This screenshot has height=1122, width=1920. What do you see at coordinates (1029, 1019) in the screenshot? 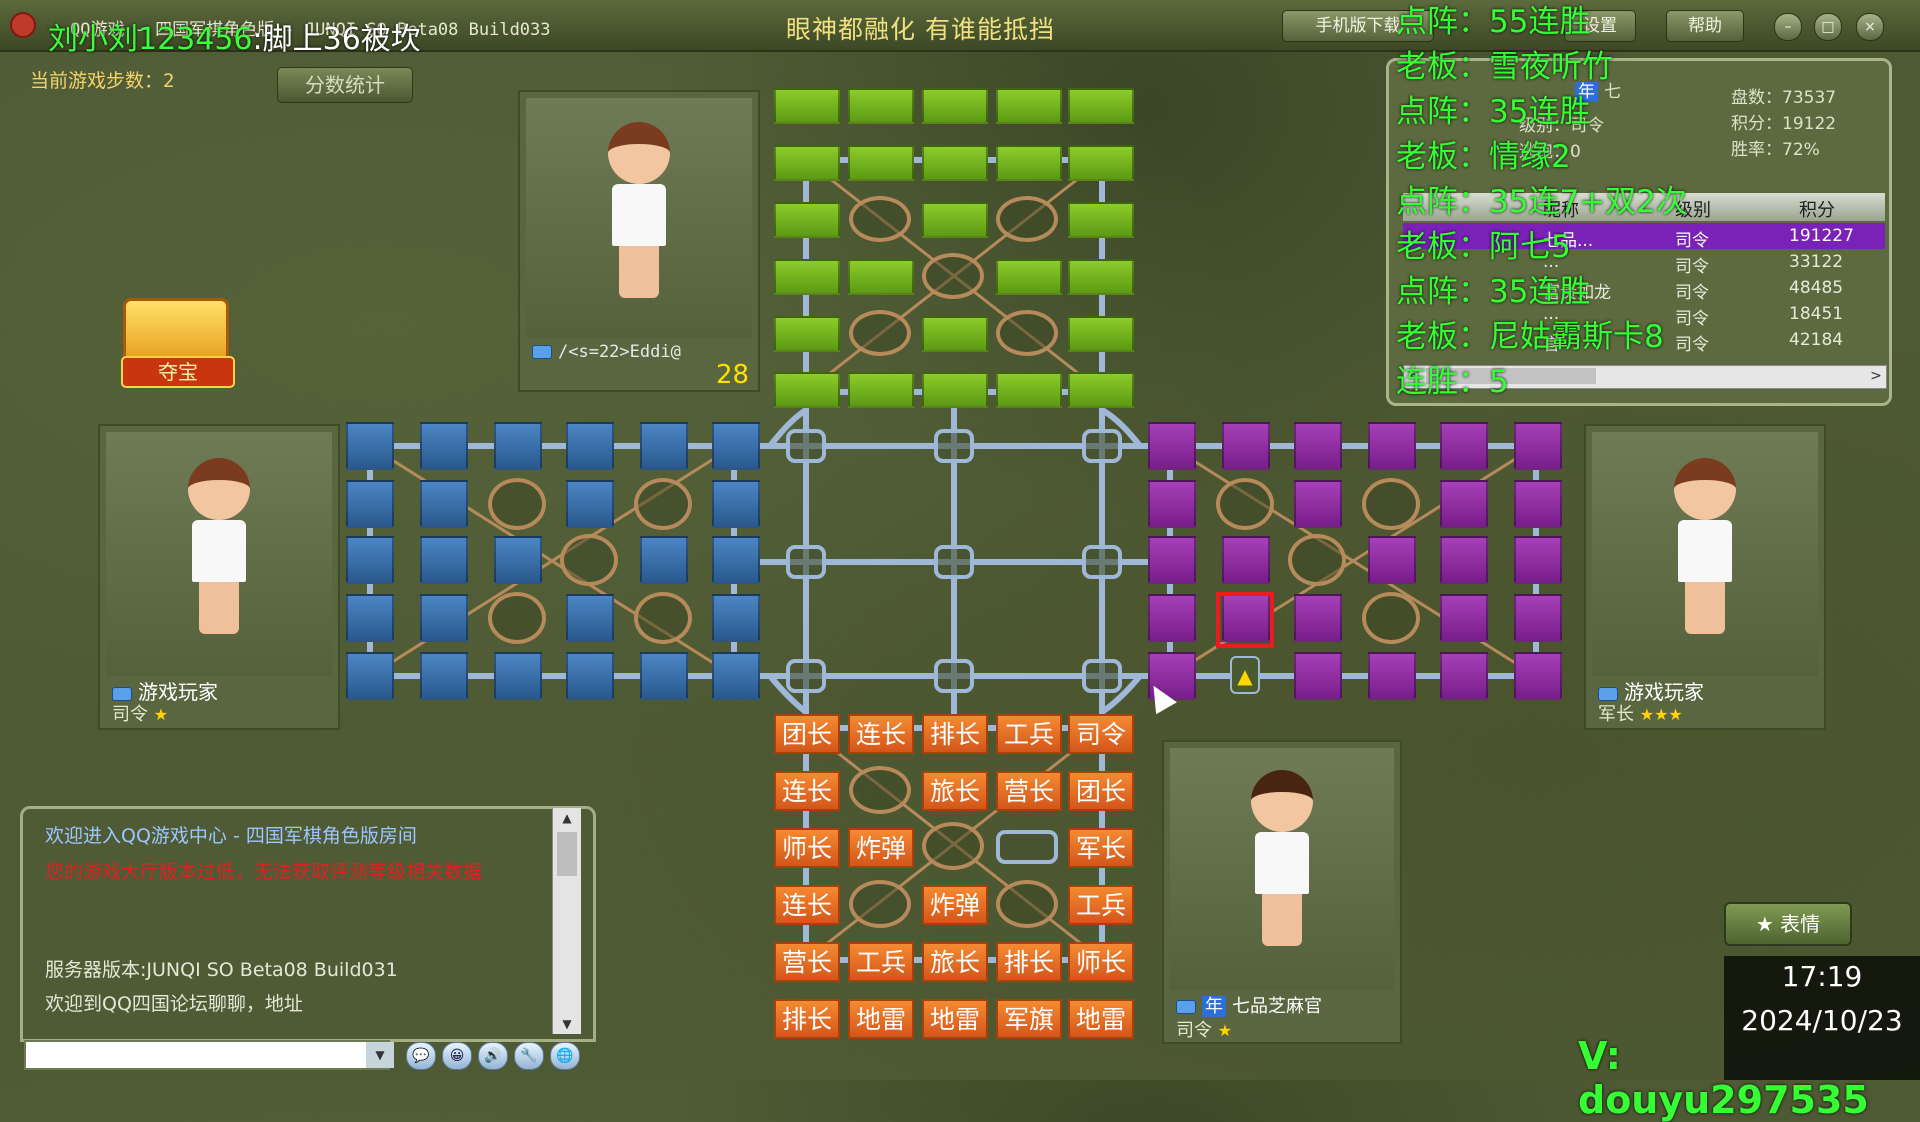
I see `own-piece: 军旗` at bounding box center [1029, 1019].